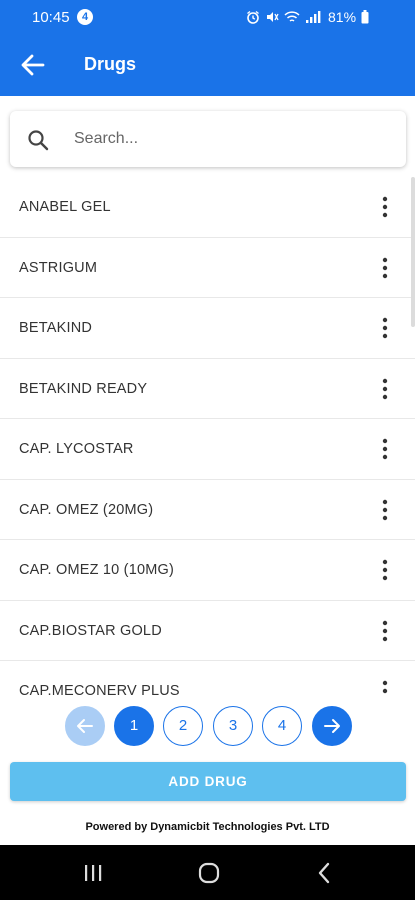  What do you see at coordinates (292, 16) in the screenshot?
I see `wifi-icon` at bounding box center [292, 16].